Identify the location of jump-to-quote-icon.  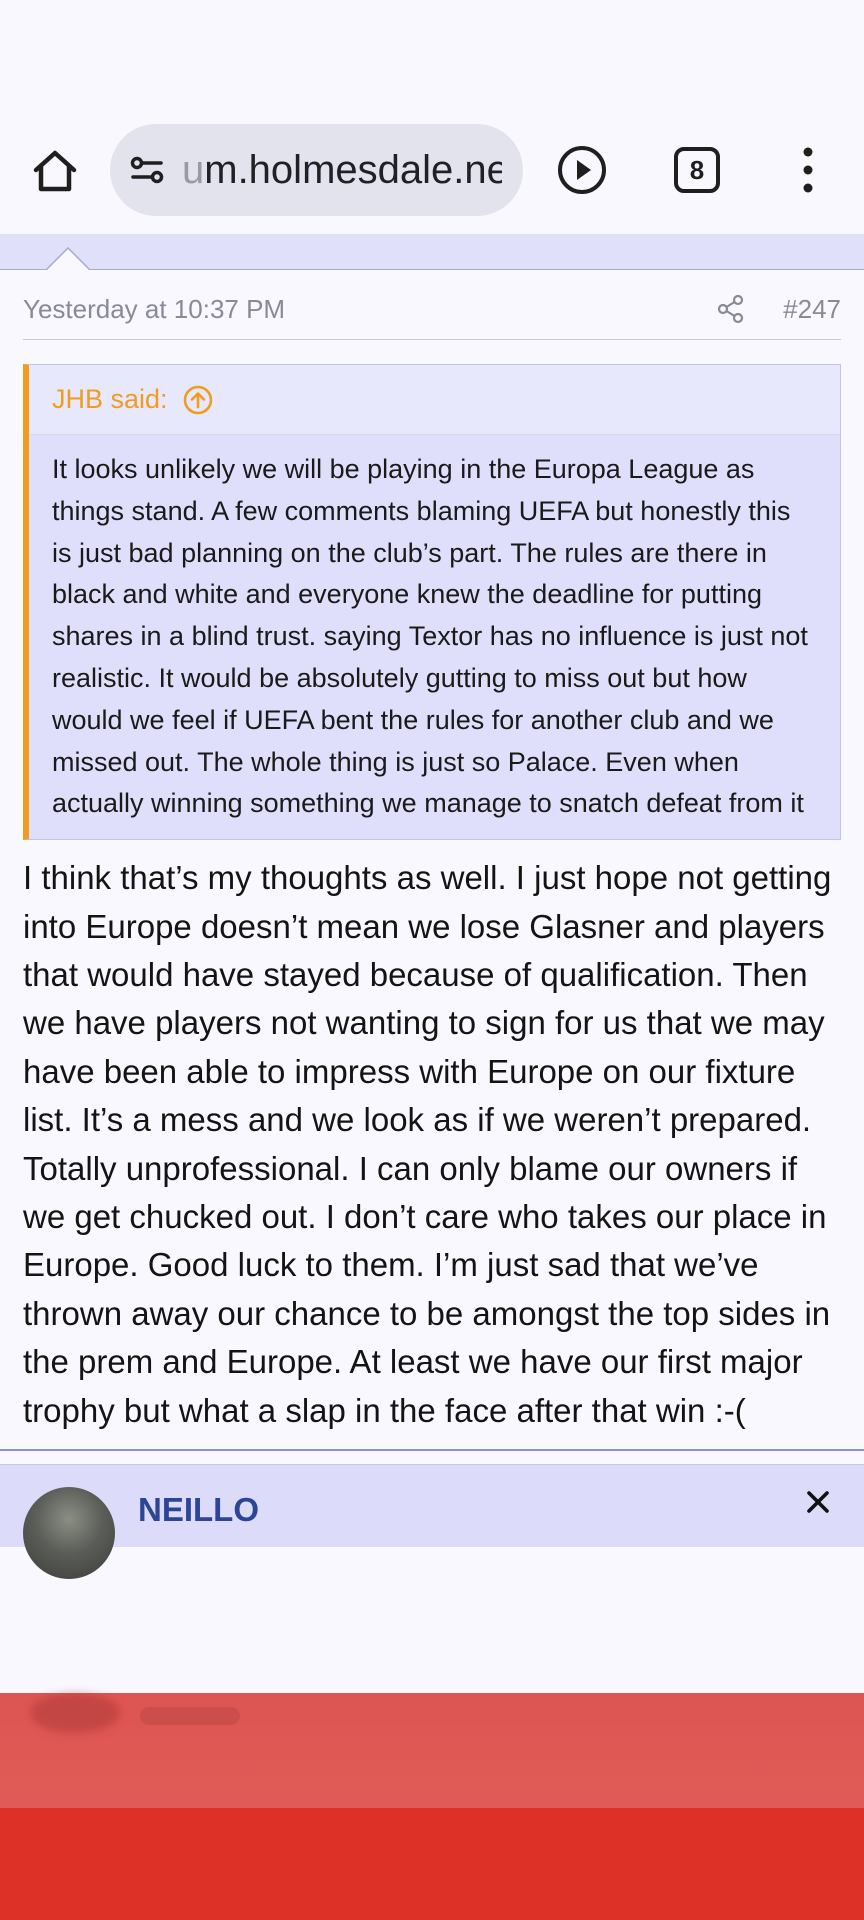
(198, 400).